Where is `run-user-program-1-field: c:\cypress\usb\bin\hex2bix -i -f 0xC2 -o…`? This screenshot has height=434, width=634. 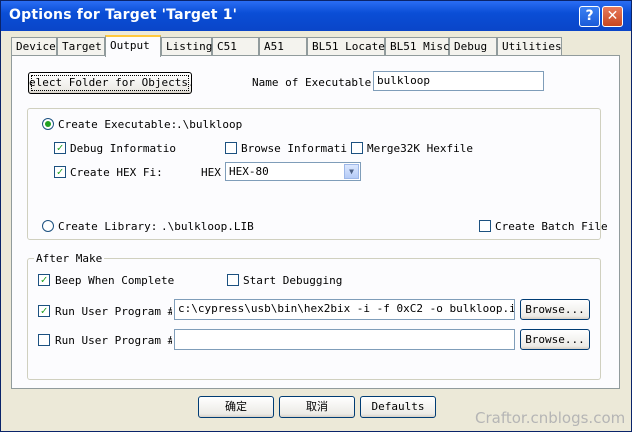
run-user-program-1-field: c:\cypress\usb\bin\hex2bix -i -f 0xC2 -o… is located at coordinates (344, 309).